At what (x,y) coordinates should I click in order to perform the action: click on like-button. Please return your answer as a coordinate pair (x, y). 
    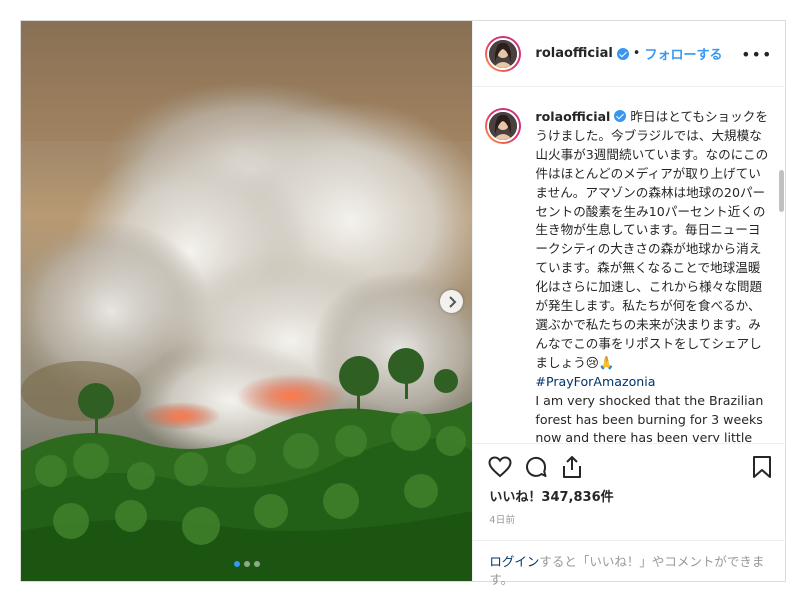
    Looking at the image, I should click on (500, 467).